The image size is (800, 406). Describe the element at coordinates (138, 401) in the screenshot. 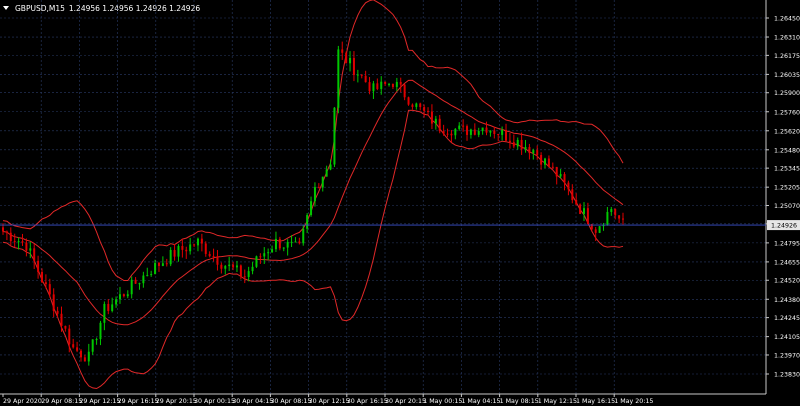

I see `time-label: 29 Apr 16:15` at that location.